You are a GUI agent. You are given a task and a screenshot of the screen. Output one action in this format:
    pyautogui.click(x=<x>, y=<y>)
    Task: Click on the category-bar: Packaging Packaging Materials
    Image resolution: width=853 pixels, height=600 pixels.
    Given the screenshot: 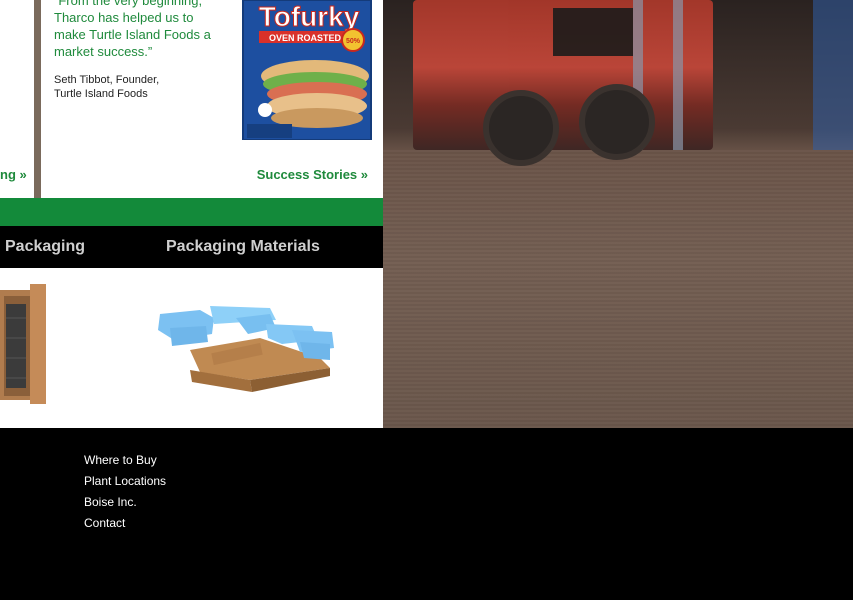 What is the action you would take?
    pyautogui.click(x=191, y=247)
    